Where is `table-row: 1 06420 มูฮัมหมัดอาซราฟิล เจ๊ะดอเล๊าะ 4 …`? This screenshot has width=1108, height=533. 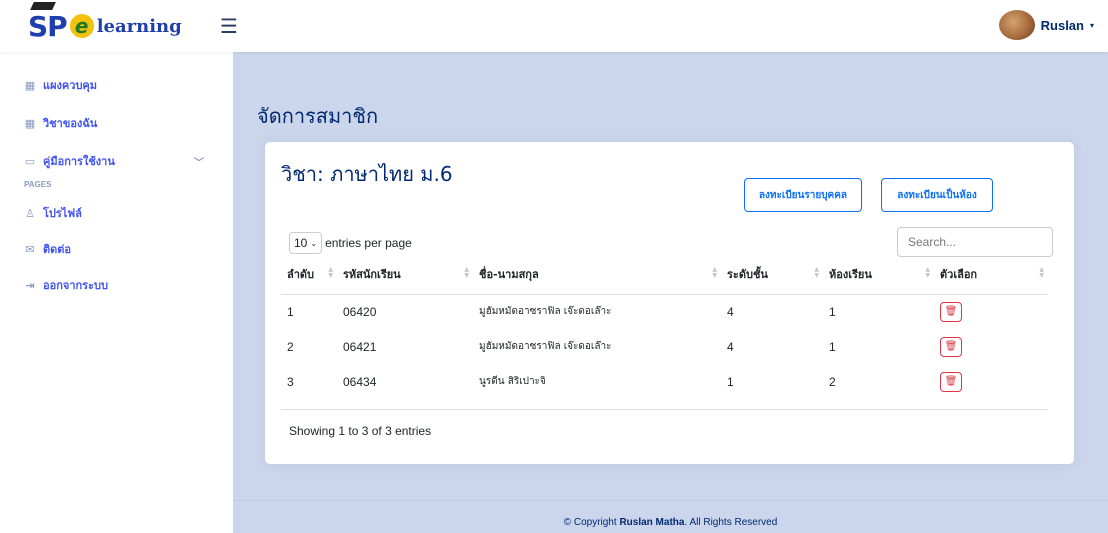
table-row: 1 06420 มูฮัมหมัดอาซราฟิล เจ๊ะดอเล๊าะ 4 … is located at coordinates (664, 311).